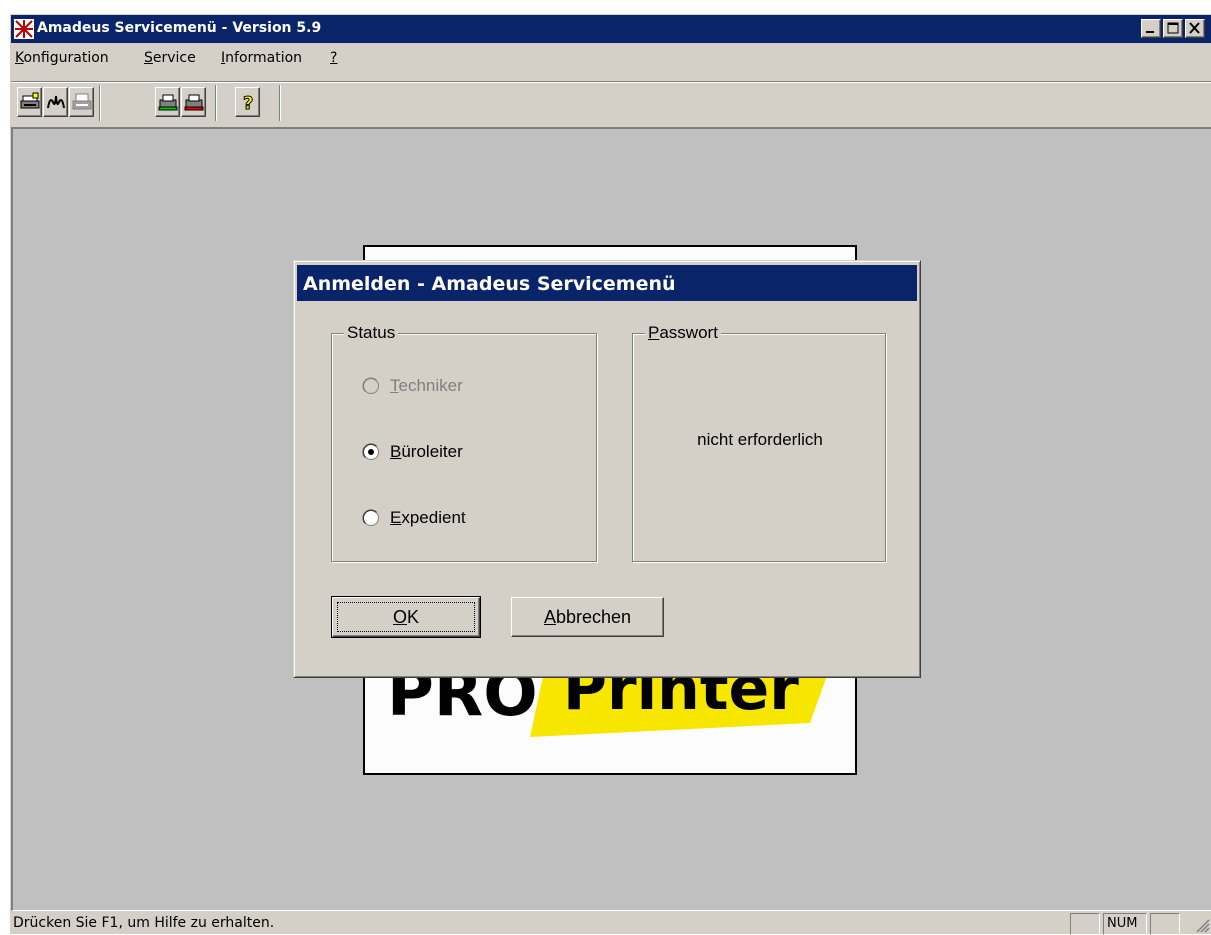 Image resolution: width=1211 pixels, height=935 pixels. I want to click on title-bar: Amadeus Servicemenü - Version 5.9, so click(611, 29).